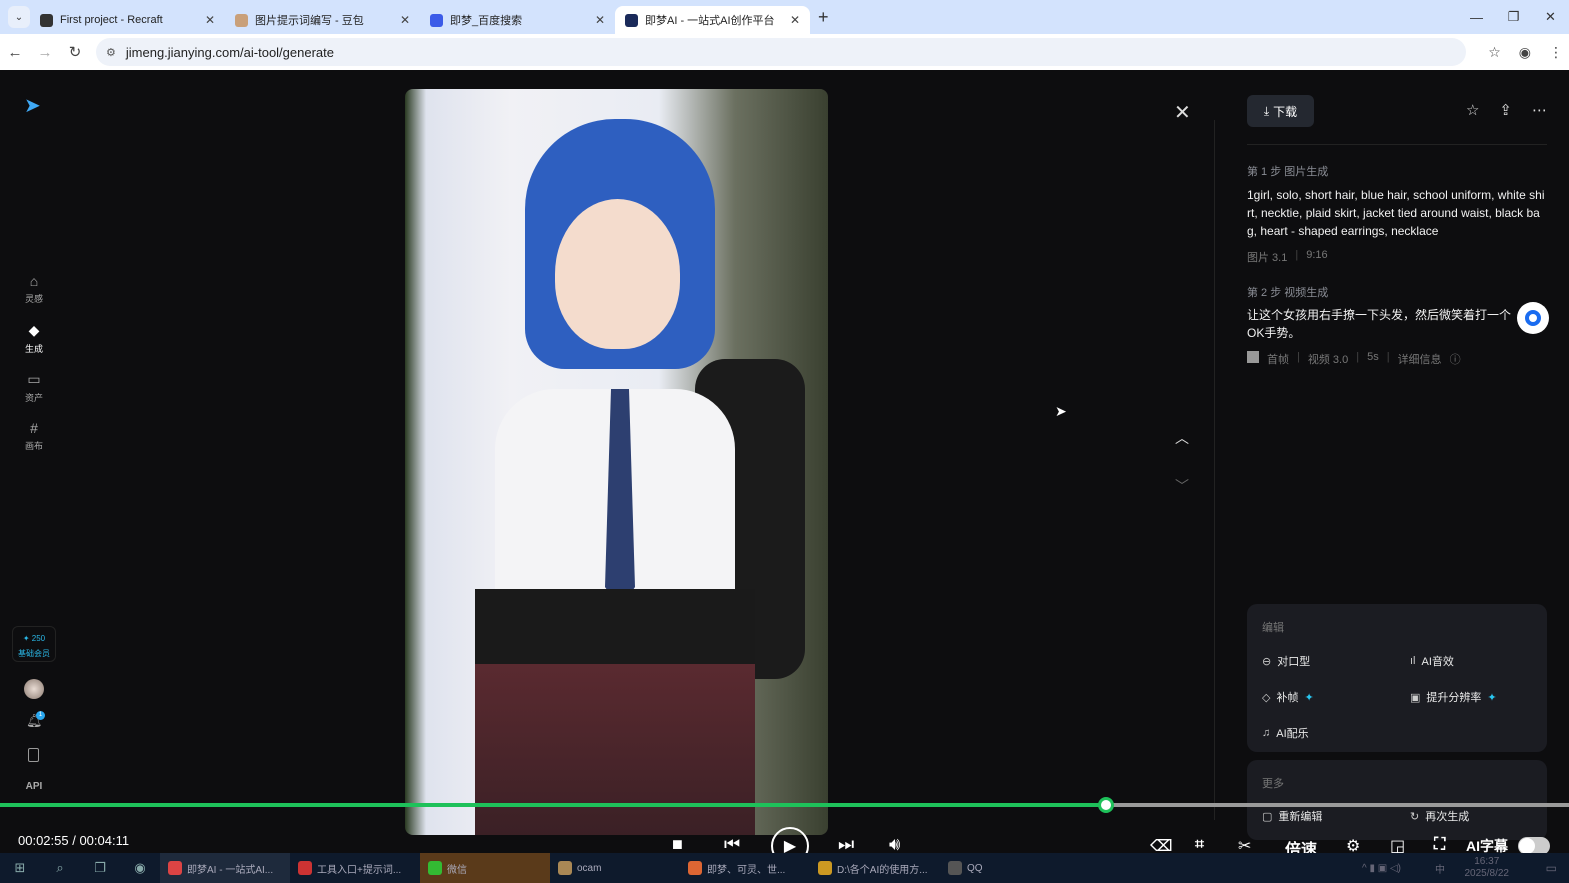  I want to click on url-input: ⚙ jimeng.jianying.com/ai-tool/generate, so click(781, 52).